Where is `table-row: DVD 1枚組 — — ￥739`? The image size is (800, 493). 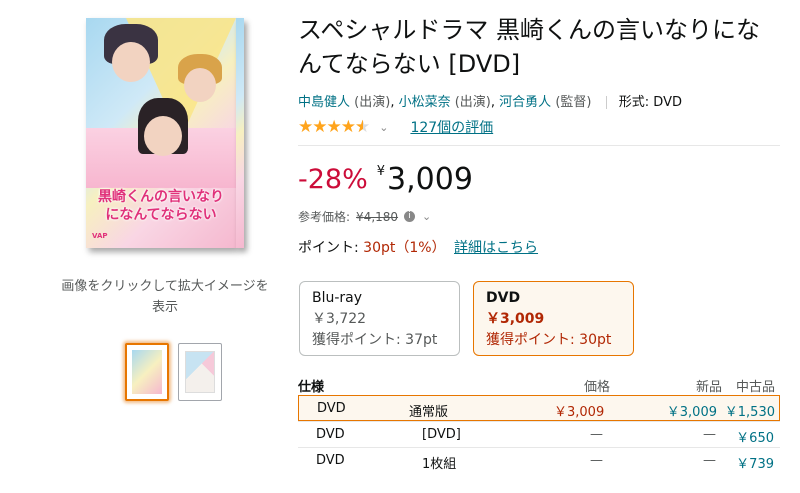
table-row: DVD 1枚組 — — ￥739 is located at coordinates (539, 460).